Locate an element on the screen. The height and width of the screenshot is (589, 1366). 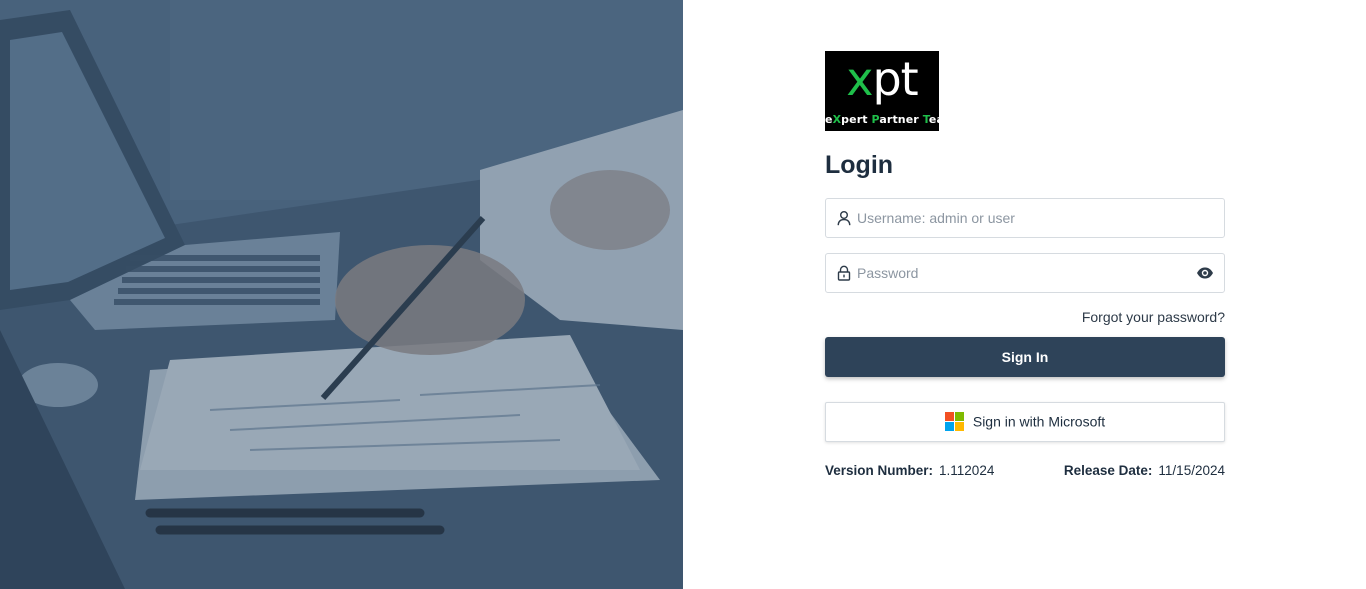
password-input is located at coordinates (1022, 273).